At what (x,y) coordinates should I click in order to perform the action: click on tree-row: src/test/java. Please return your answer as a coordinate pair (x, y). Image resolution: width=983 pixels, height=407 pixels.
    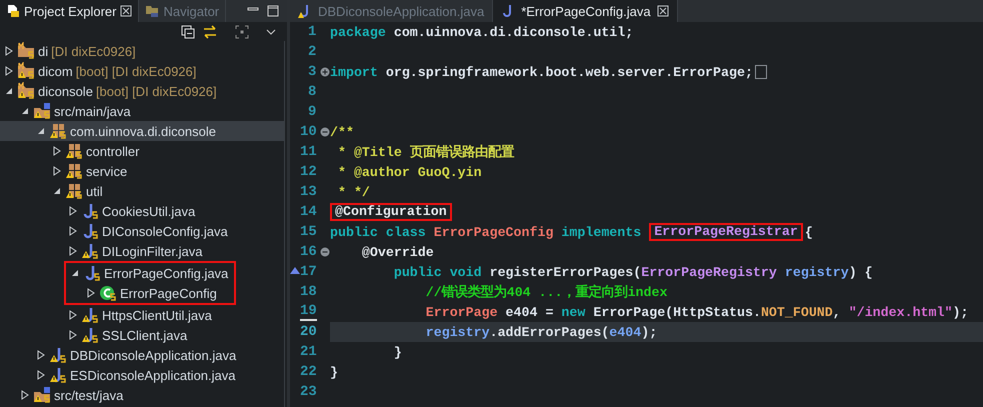
    Looking at the image, I should click on (142, 395).